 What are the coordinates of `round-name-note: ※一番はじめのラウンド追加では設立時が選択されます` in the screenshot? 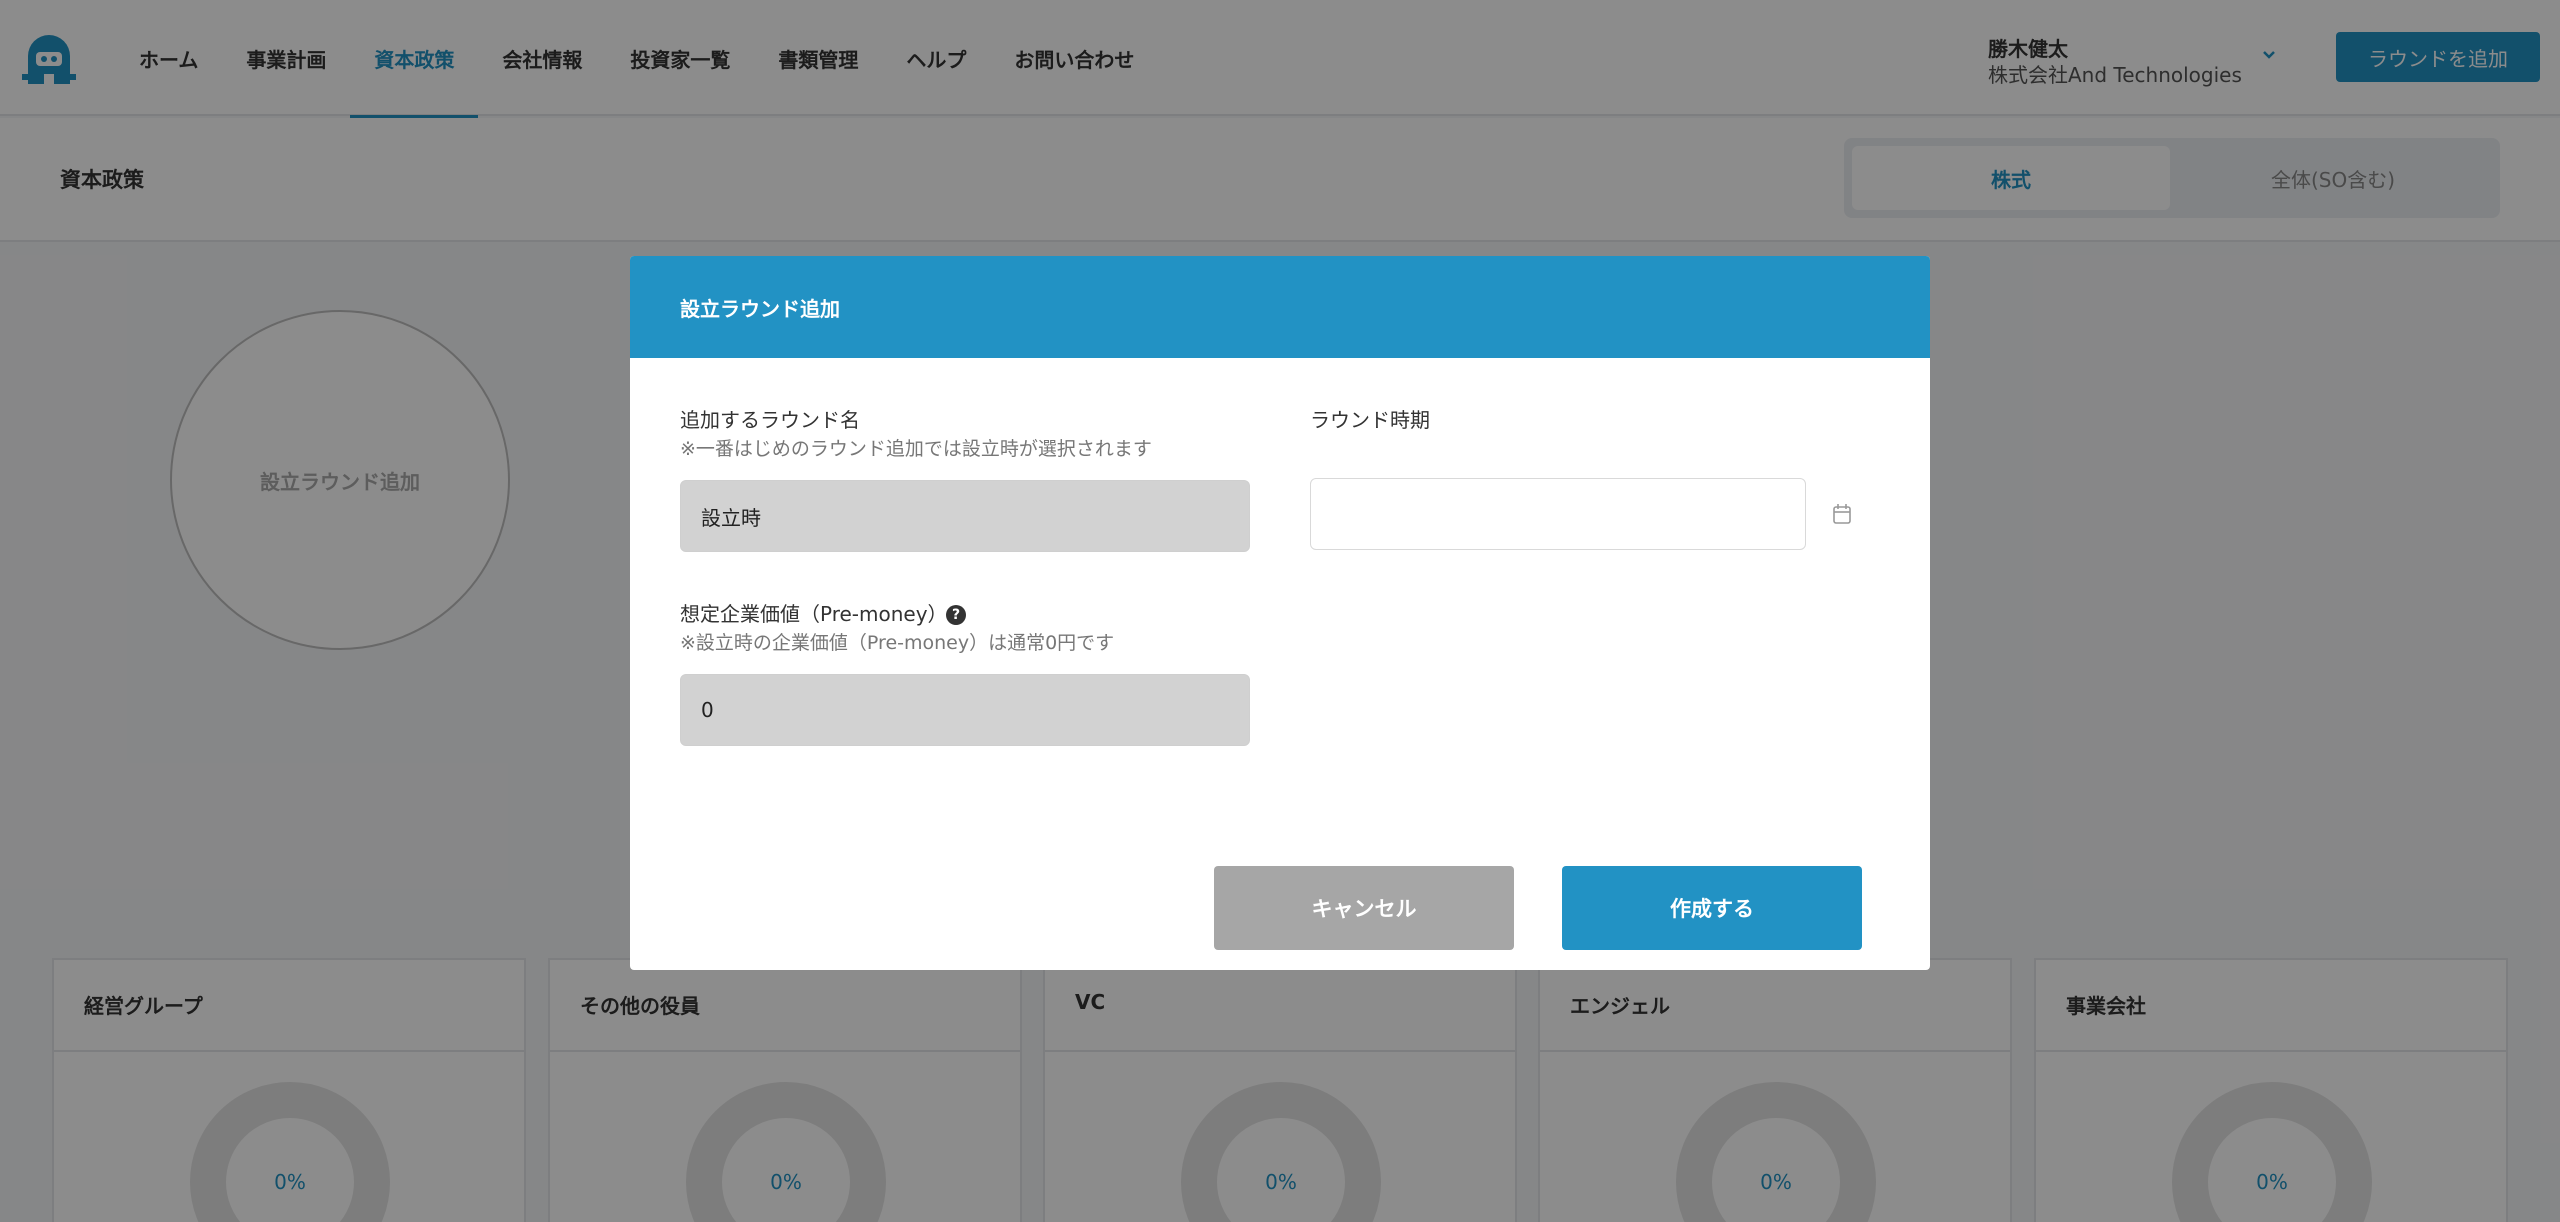 It's located at (916, 449).